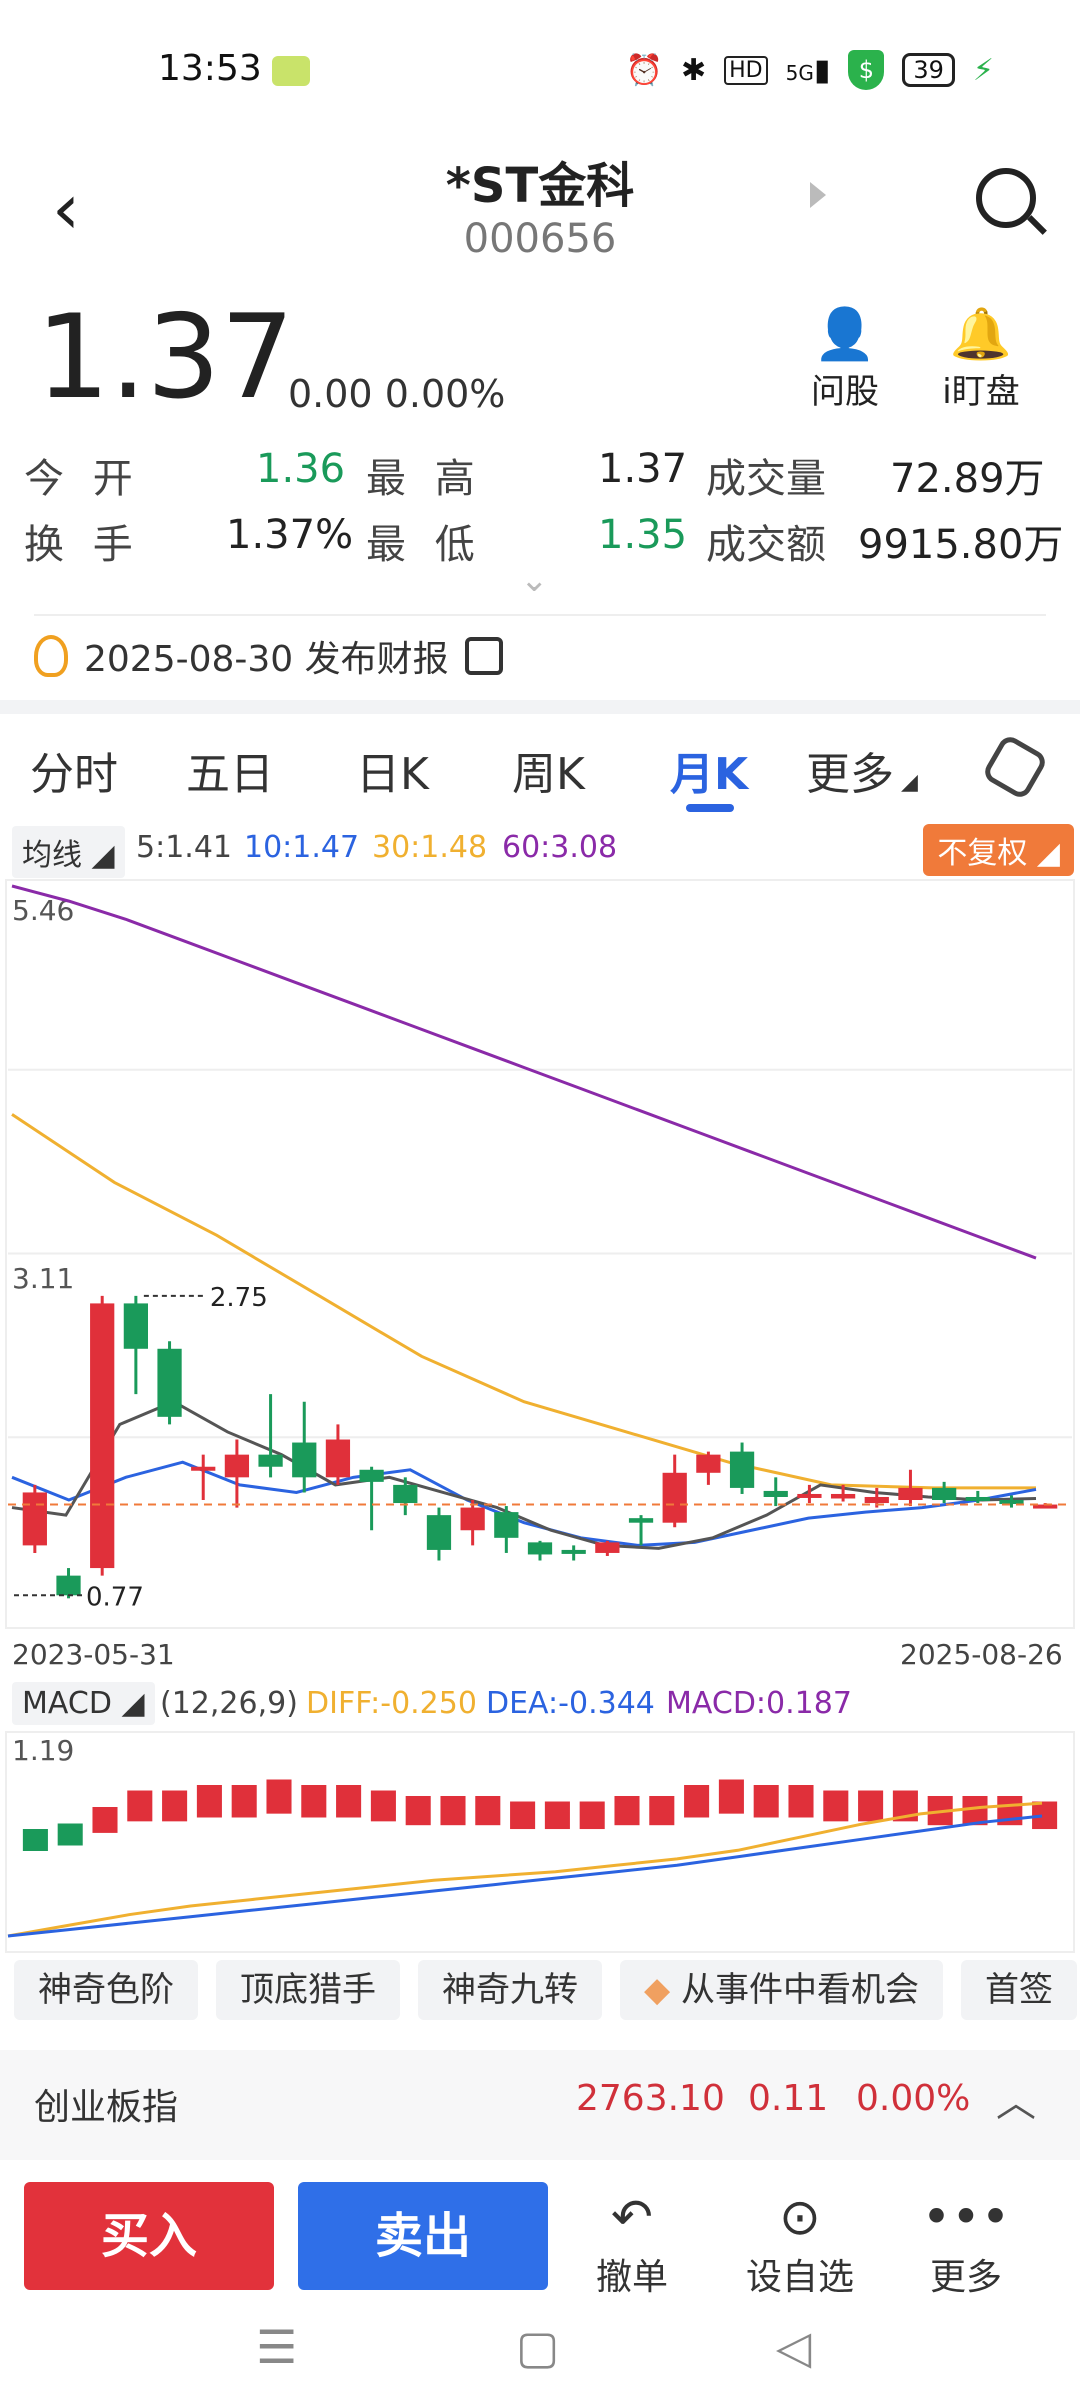 This screenshot has width=1080, height=2400. What do you see at coordinates (862, 770) in the screenshot?
I see `tab-more: 更多 ◢` at bounding box center [862, 770].